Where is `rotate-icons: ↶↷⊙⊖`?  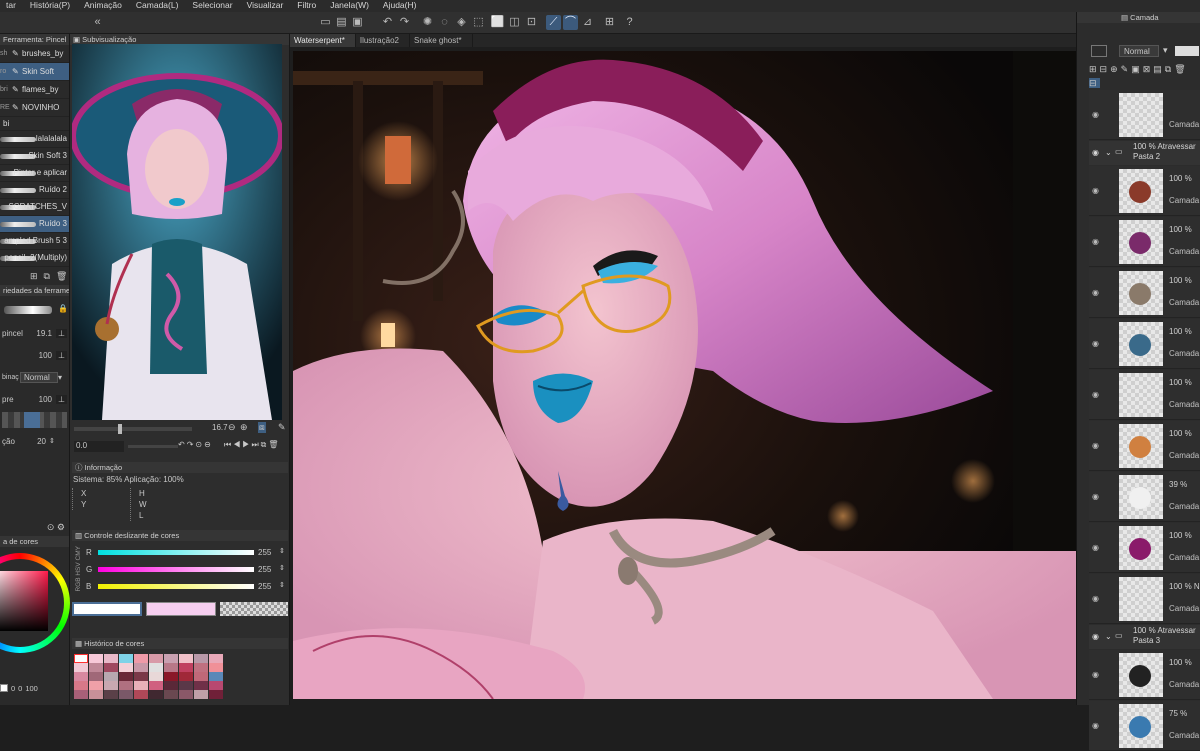
rotate-icons: ↶↷⊙⊖ is located at coordinates (195, 444).